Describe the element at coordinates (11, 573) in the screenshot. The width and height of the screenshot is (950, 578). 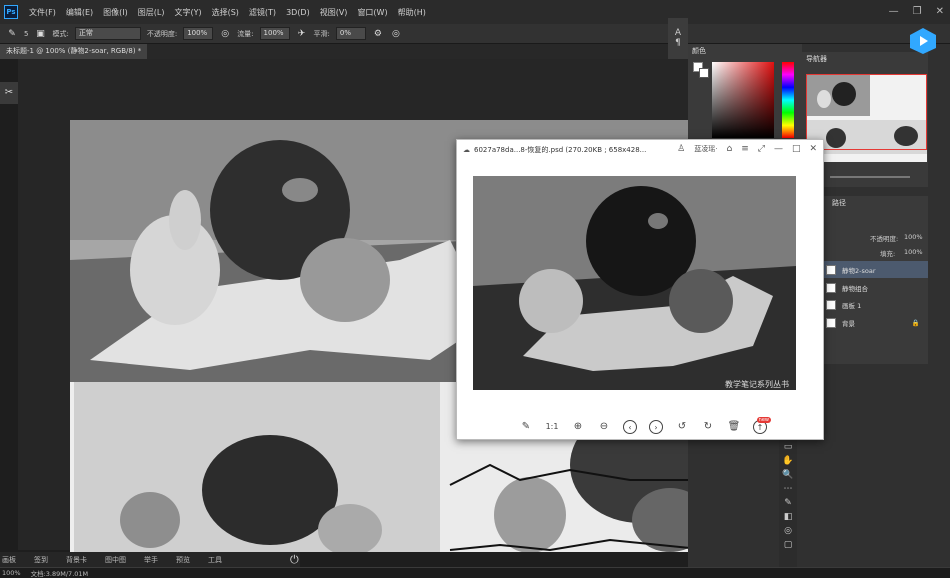
I see `status-zoom: 100%` at that location.